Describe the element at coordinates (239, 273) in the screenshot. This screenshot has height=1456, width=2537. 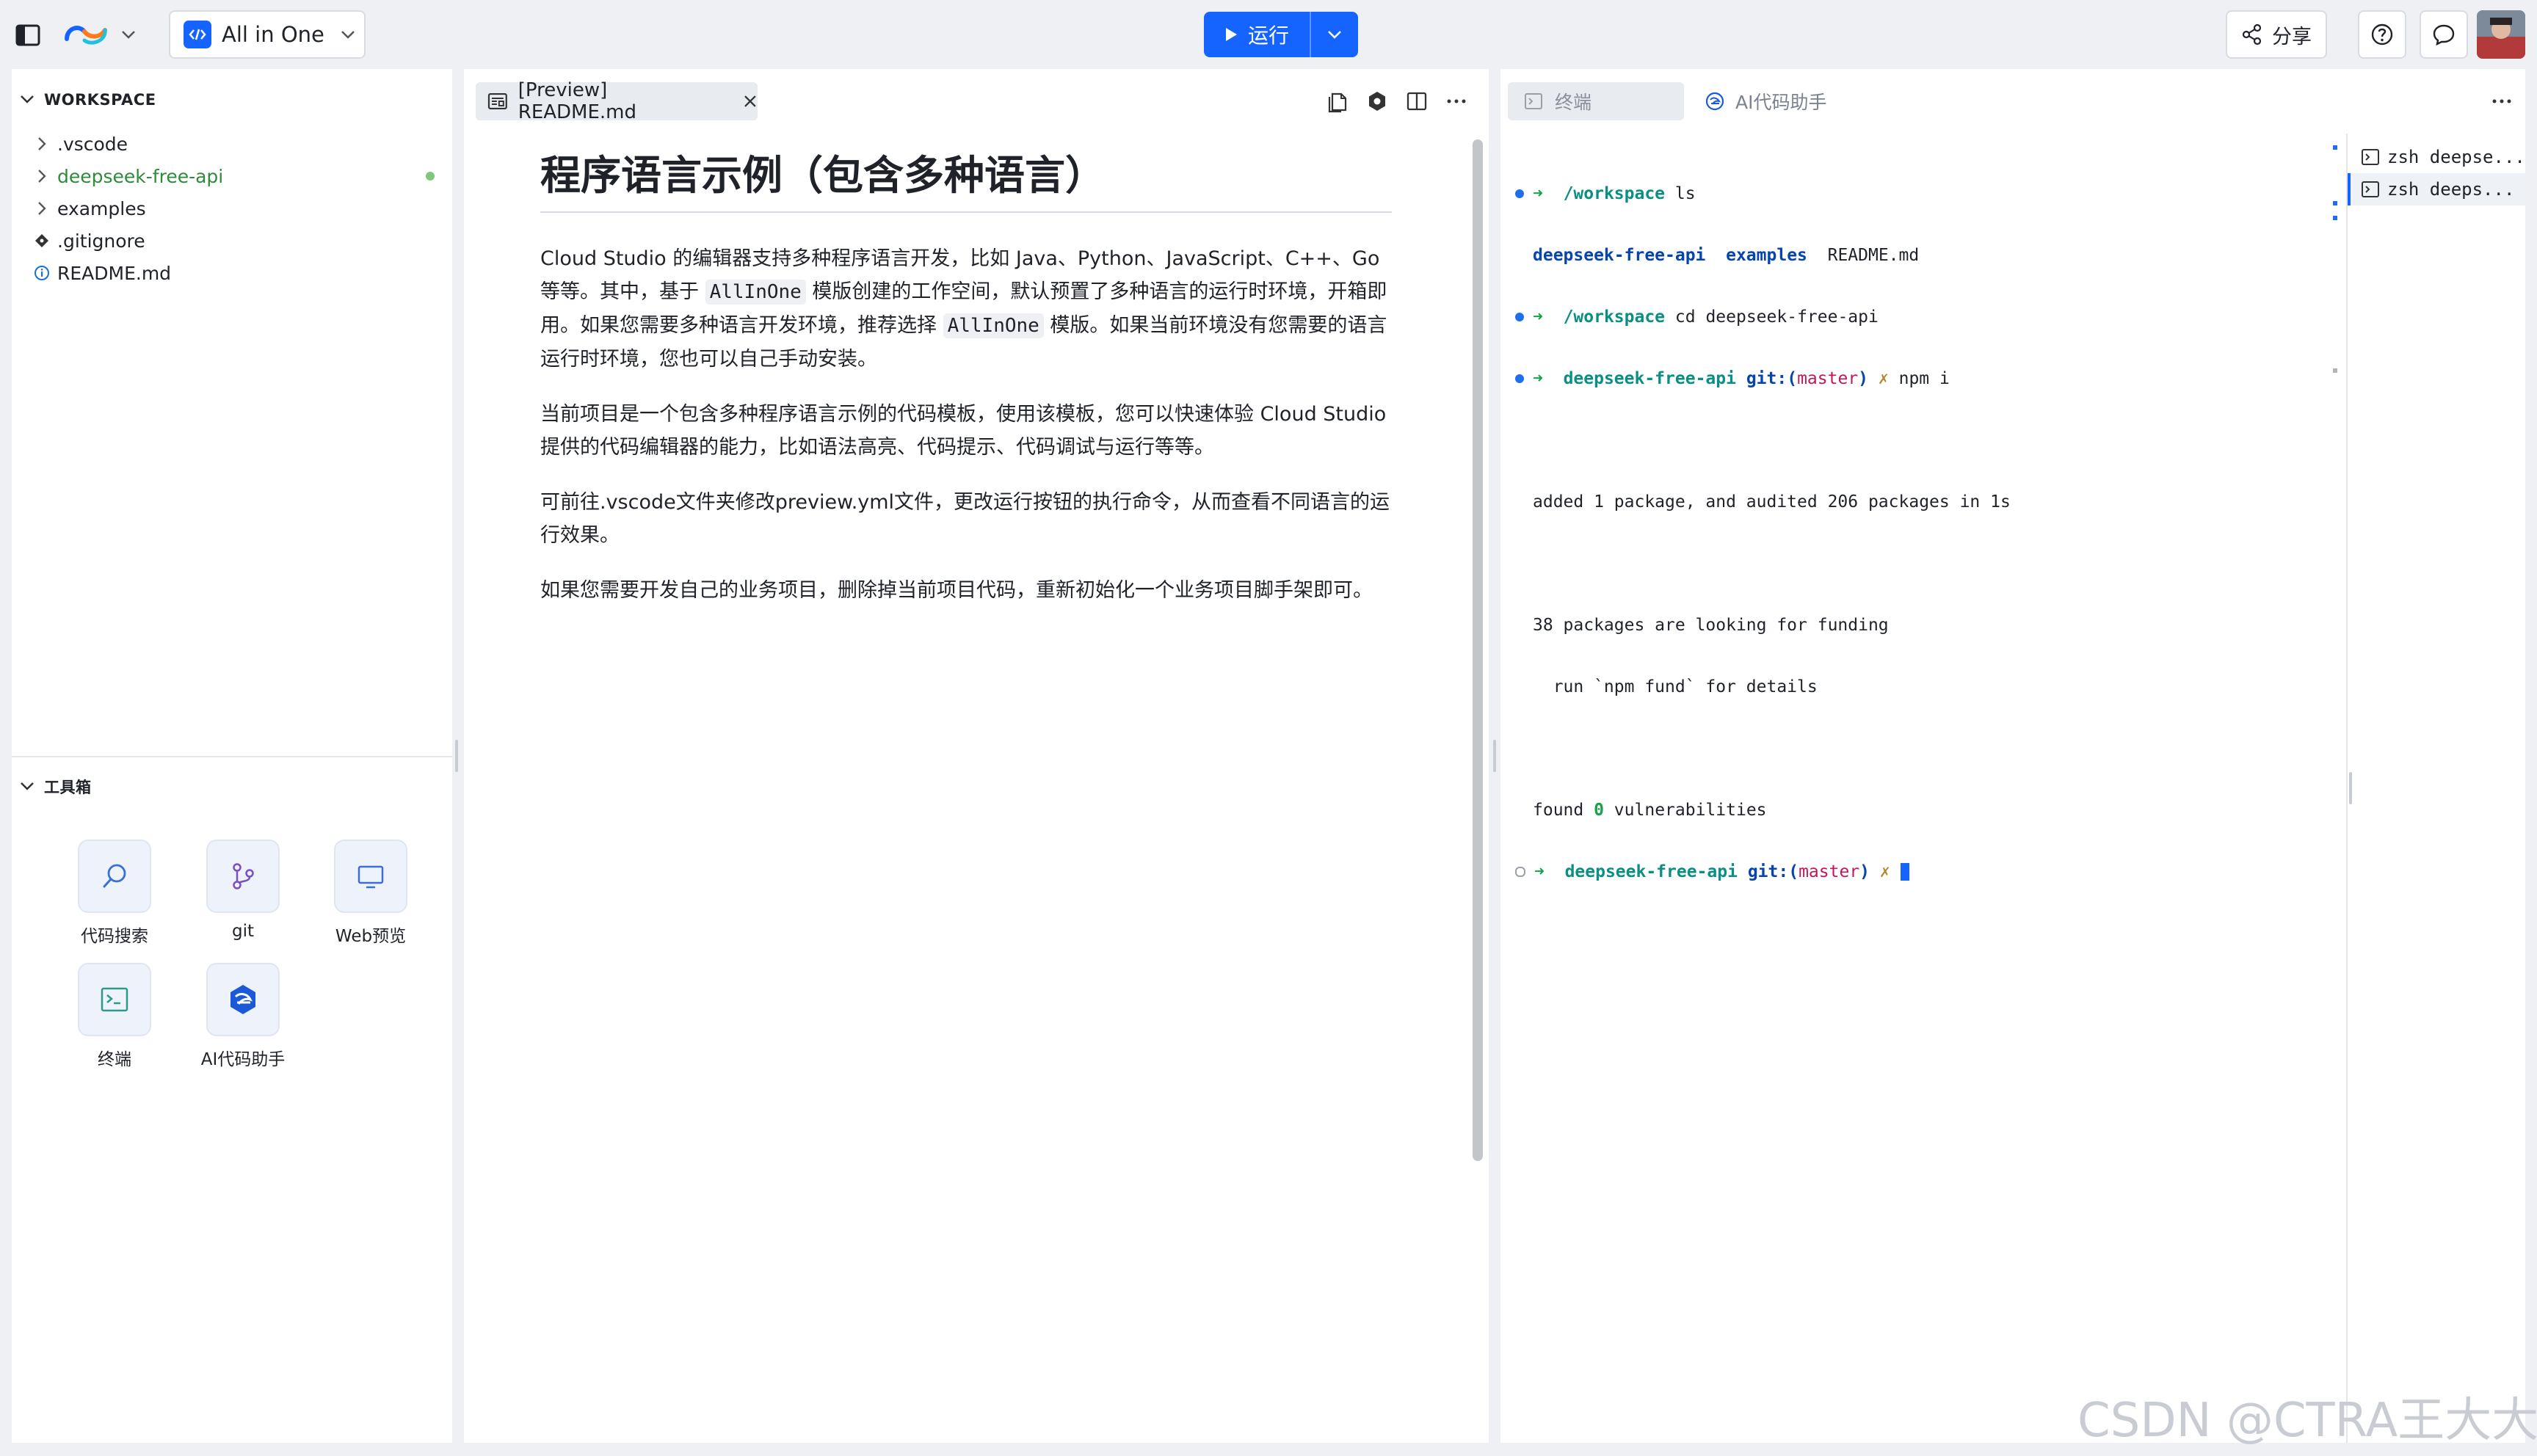
I see `tree-item-readme: README.md` at that location.